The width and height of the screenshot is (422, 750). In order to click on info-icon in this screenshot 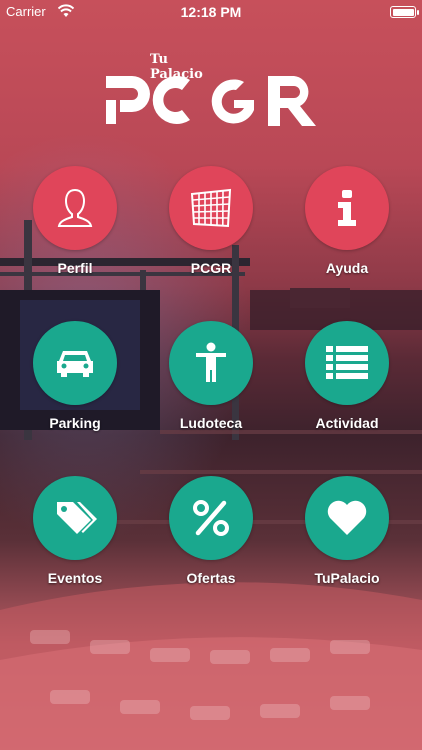, I will do `click(347, 208)`.